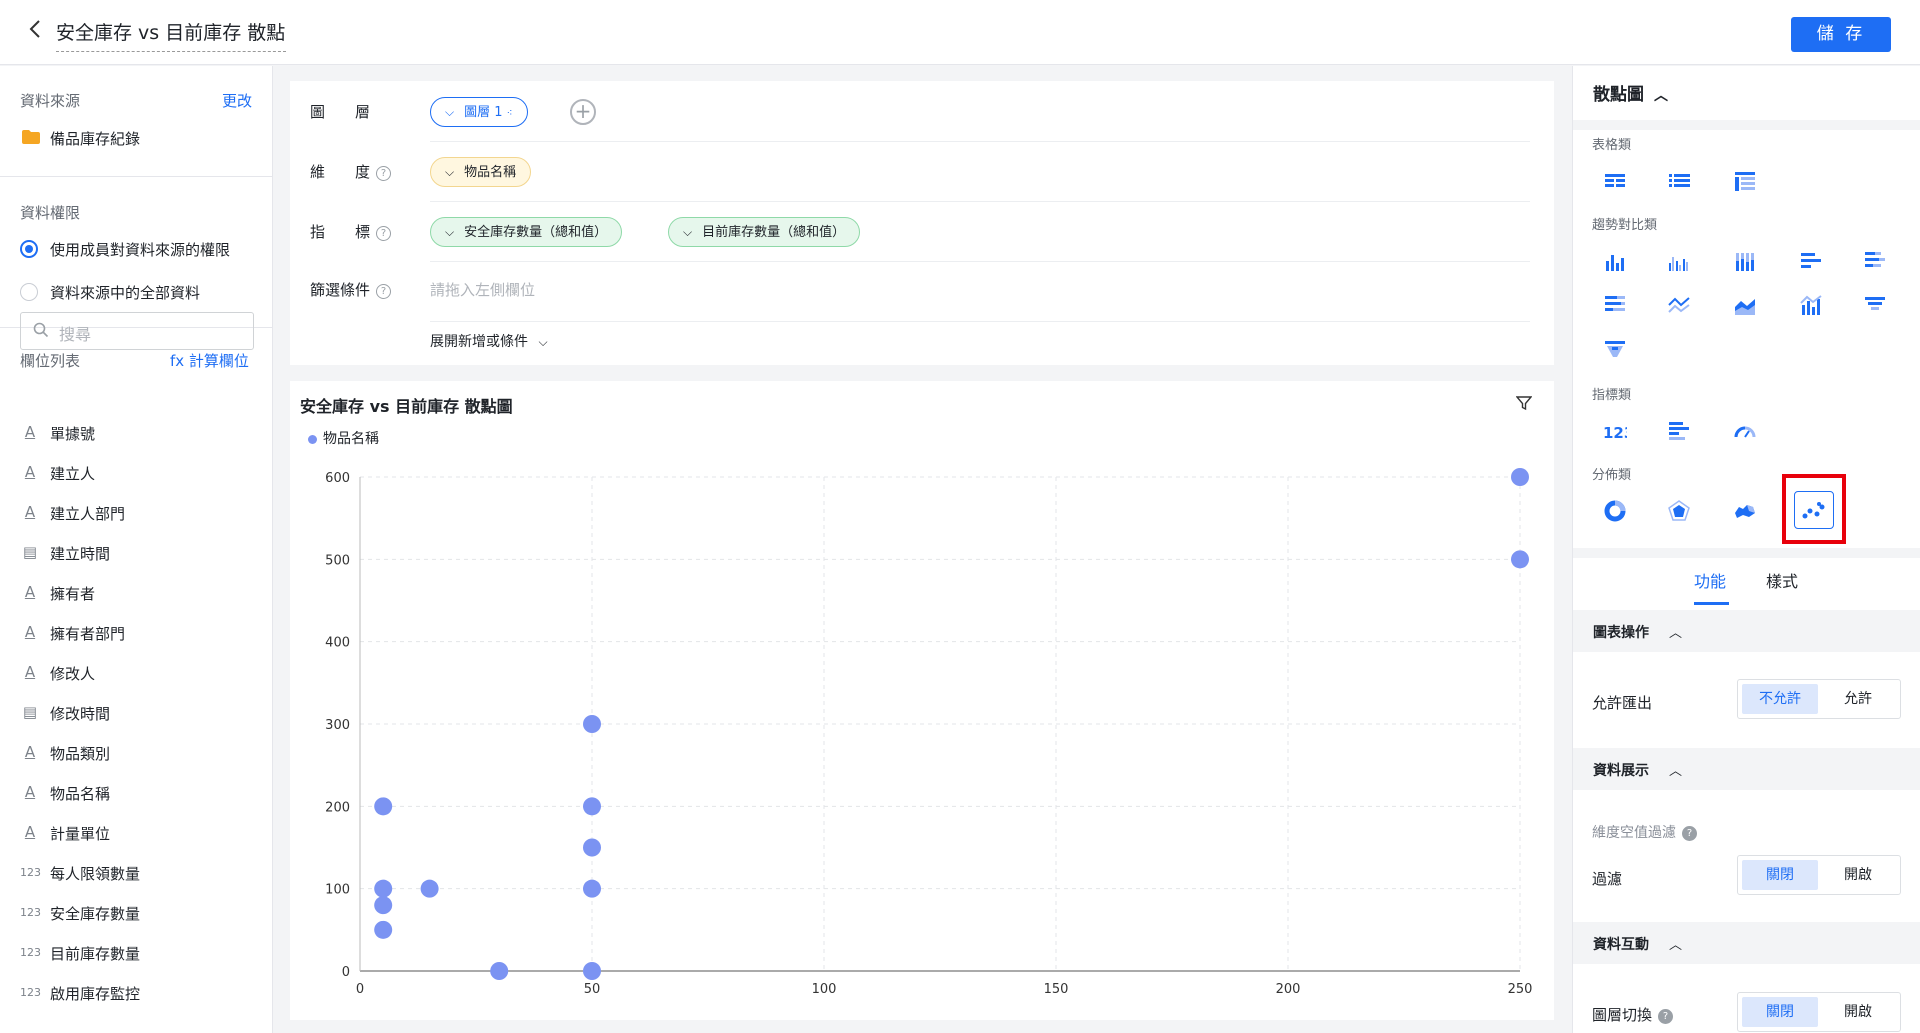 Image resolution: width=1920 pixels, height=1033 pixels. Describe the element at coordinates (1679, 261) in the screenshot. I see `grouped-bar-icon` at that location.